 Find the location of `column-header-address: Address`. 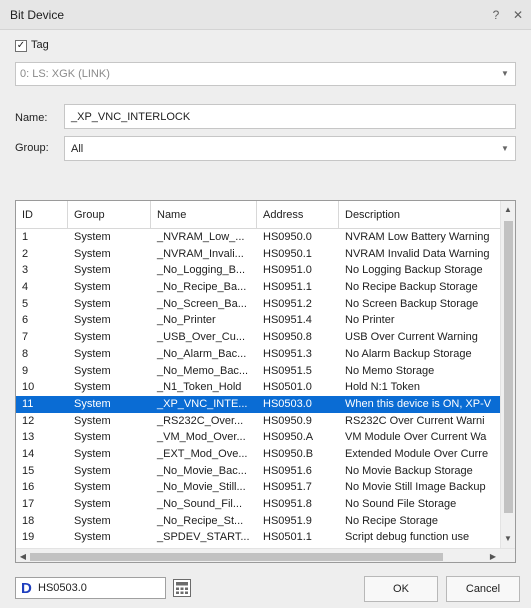

column-header-address: Address is located at coordinates (298, 215).